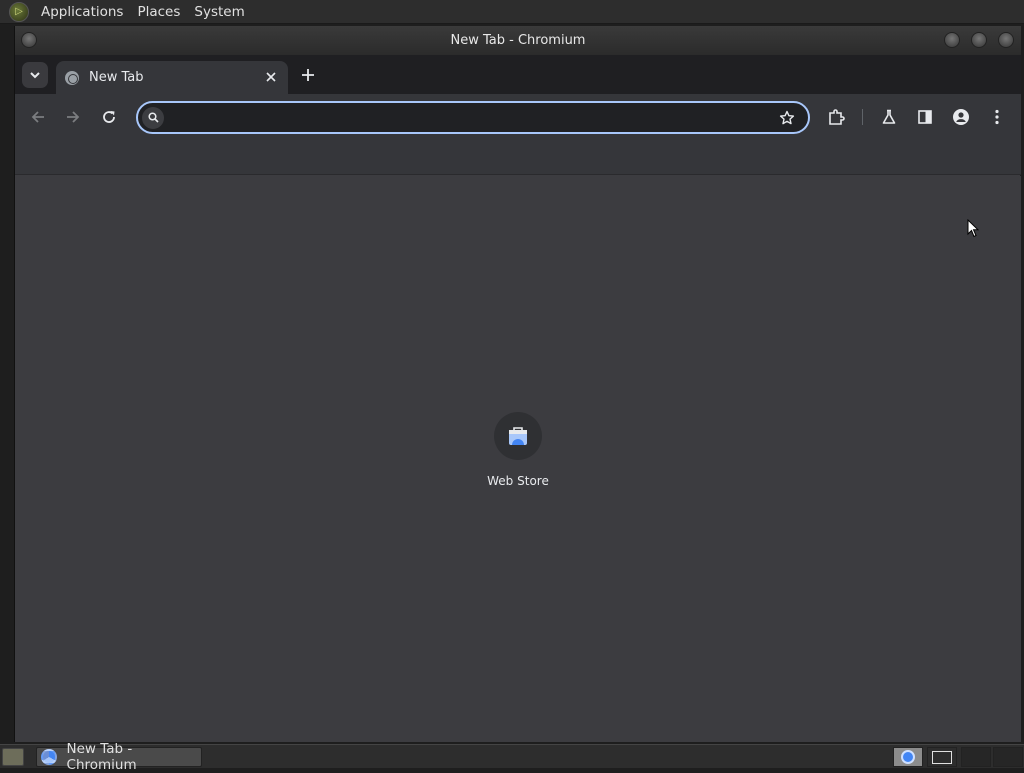 The image size is (1024, 773). I want to click on distro-logo-icon: ▷, so click(19, 11).